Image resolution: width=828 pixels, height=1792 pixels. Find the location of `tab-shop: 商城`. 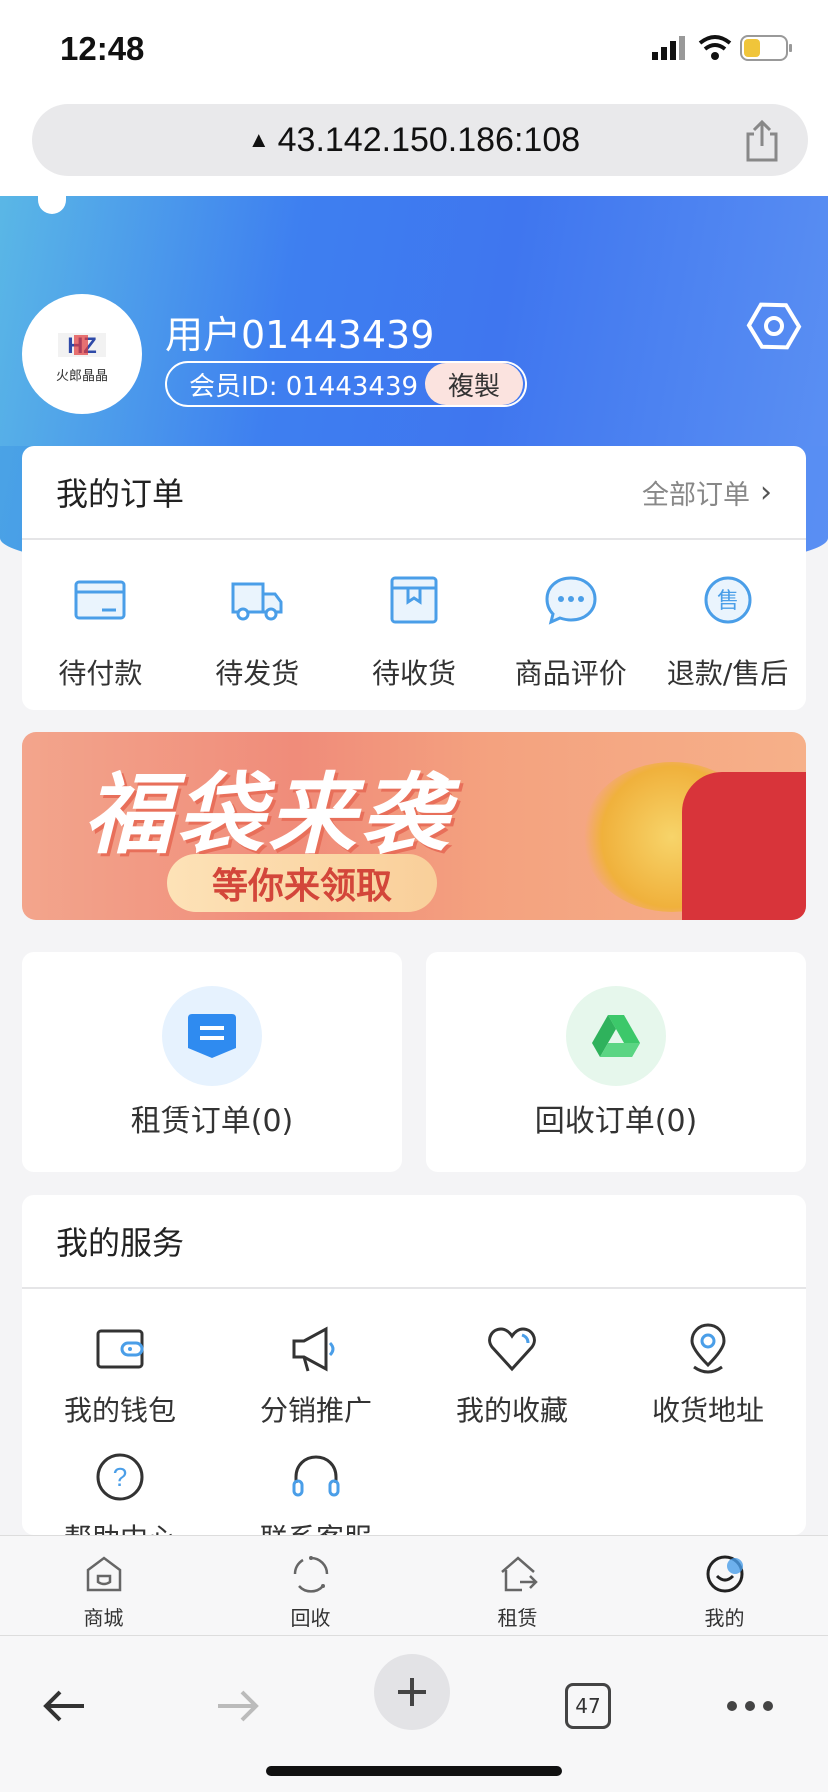

tab-shop: 商城 is located at coordinates (103, 1585).